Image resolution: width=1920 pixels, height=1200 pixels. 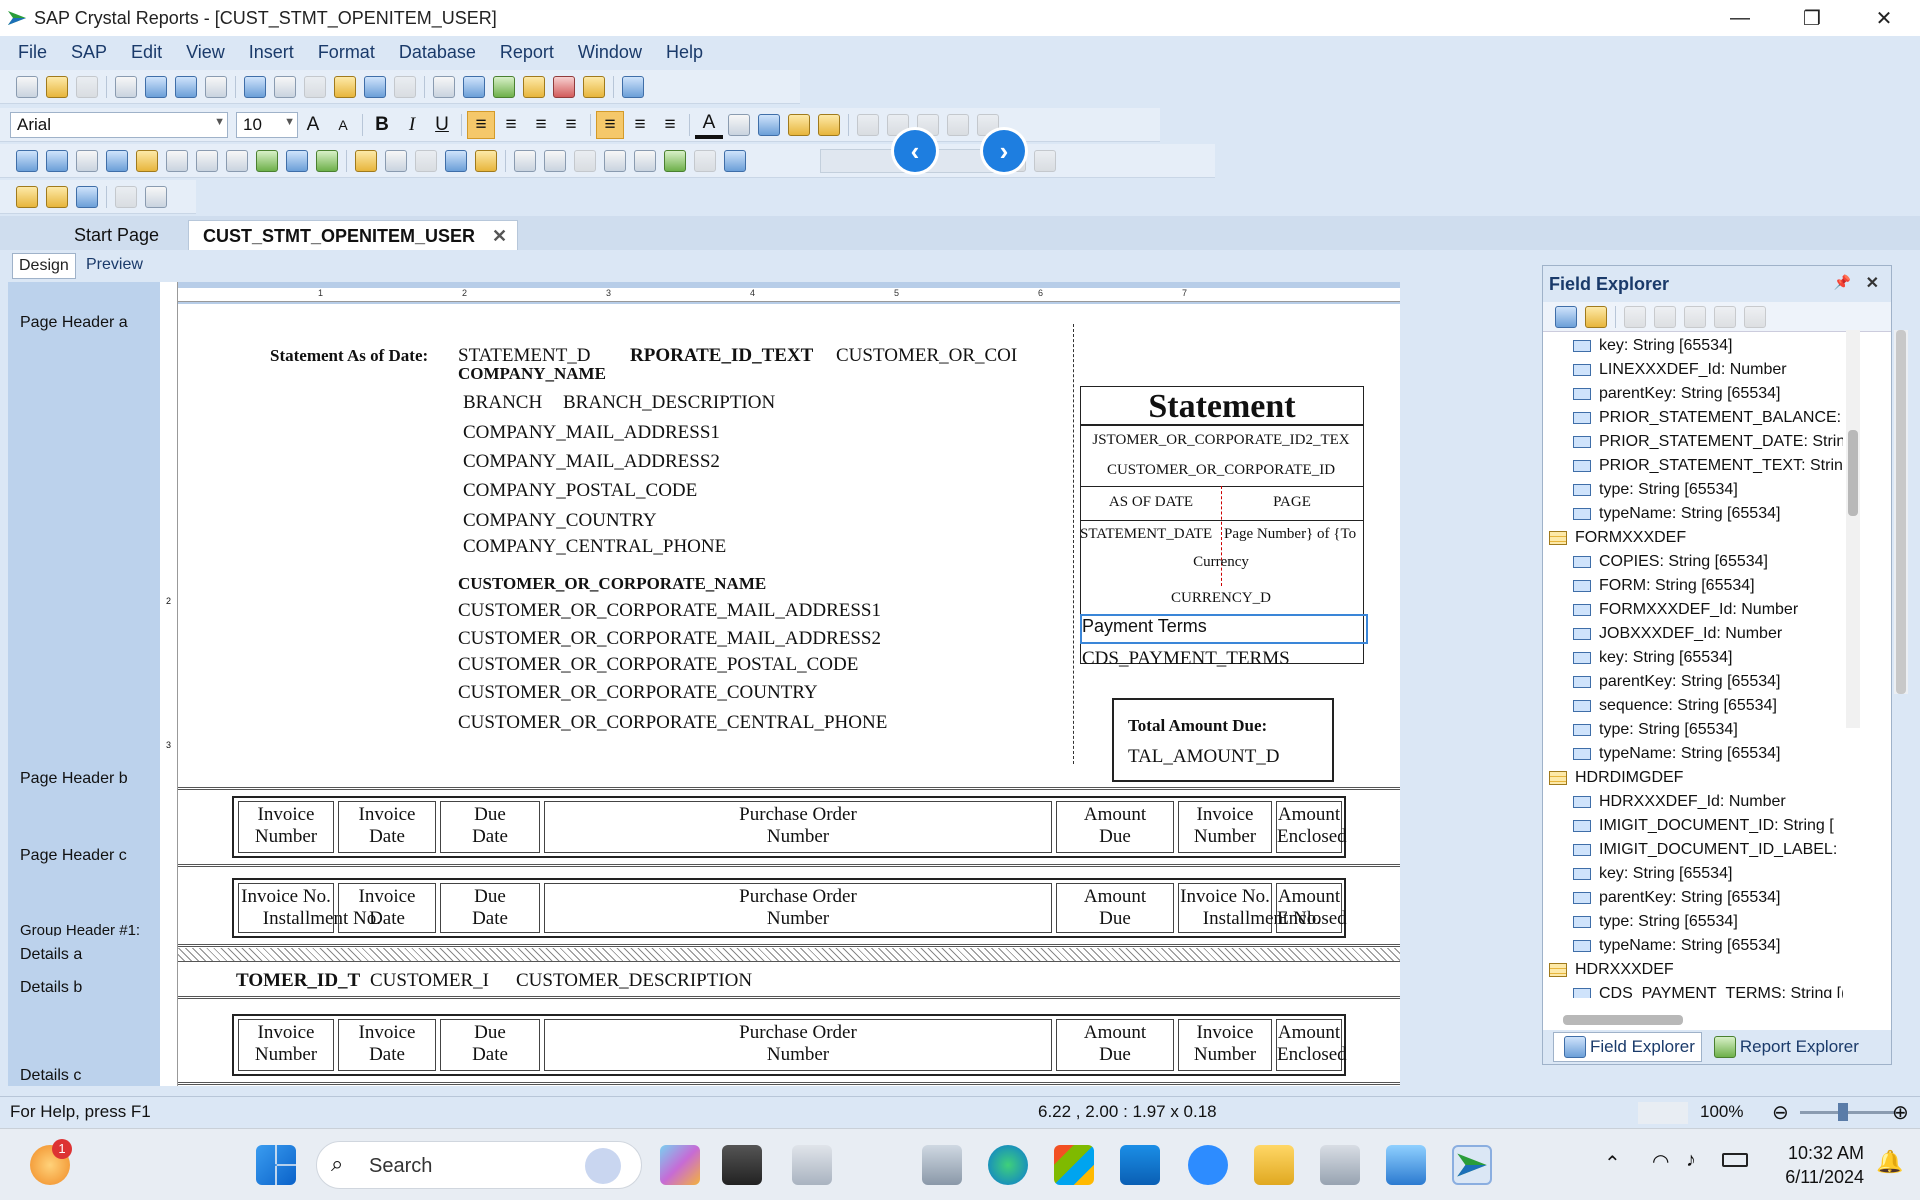 I want to click on zoom-slider, so click(x=1848, y=1112).